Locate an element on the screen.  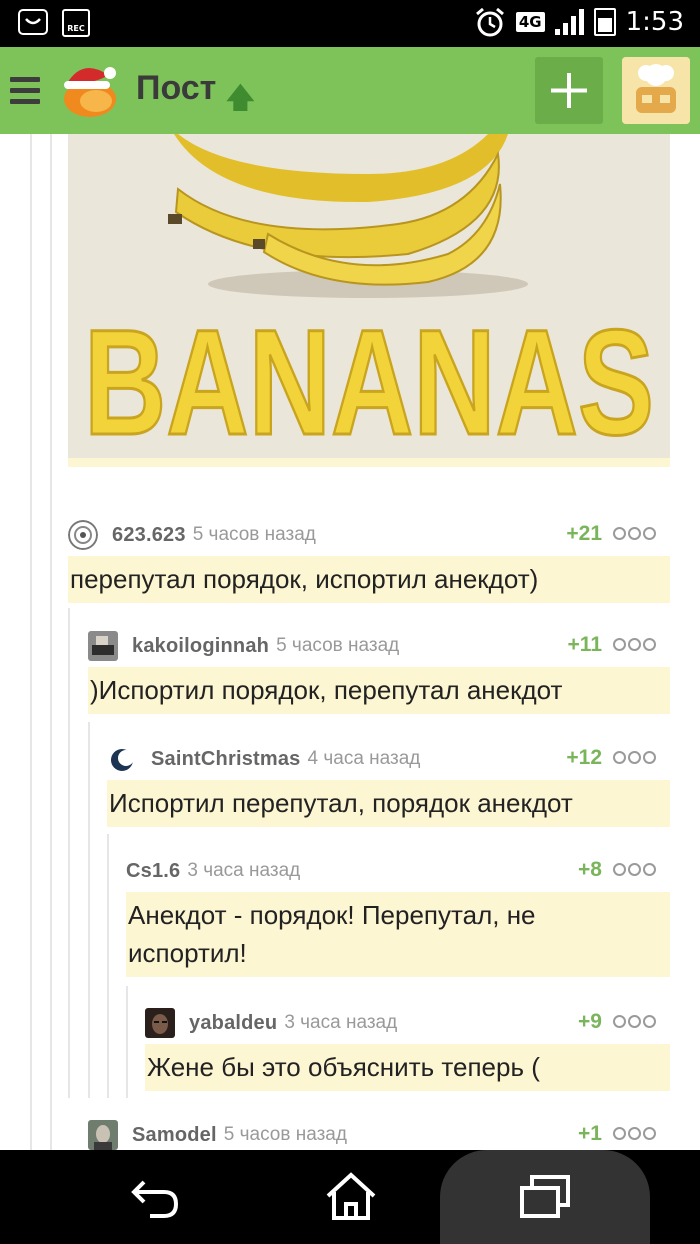
comment-rating: +8 is located at coordinates (590, 869).